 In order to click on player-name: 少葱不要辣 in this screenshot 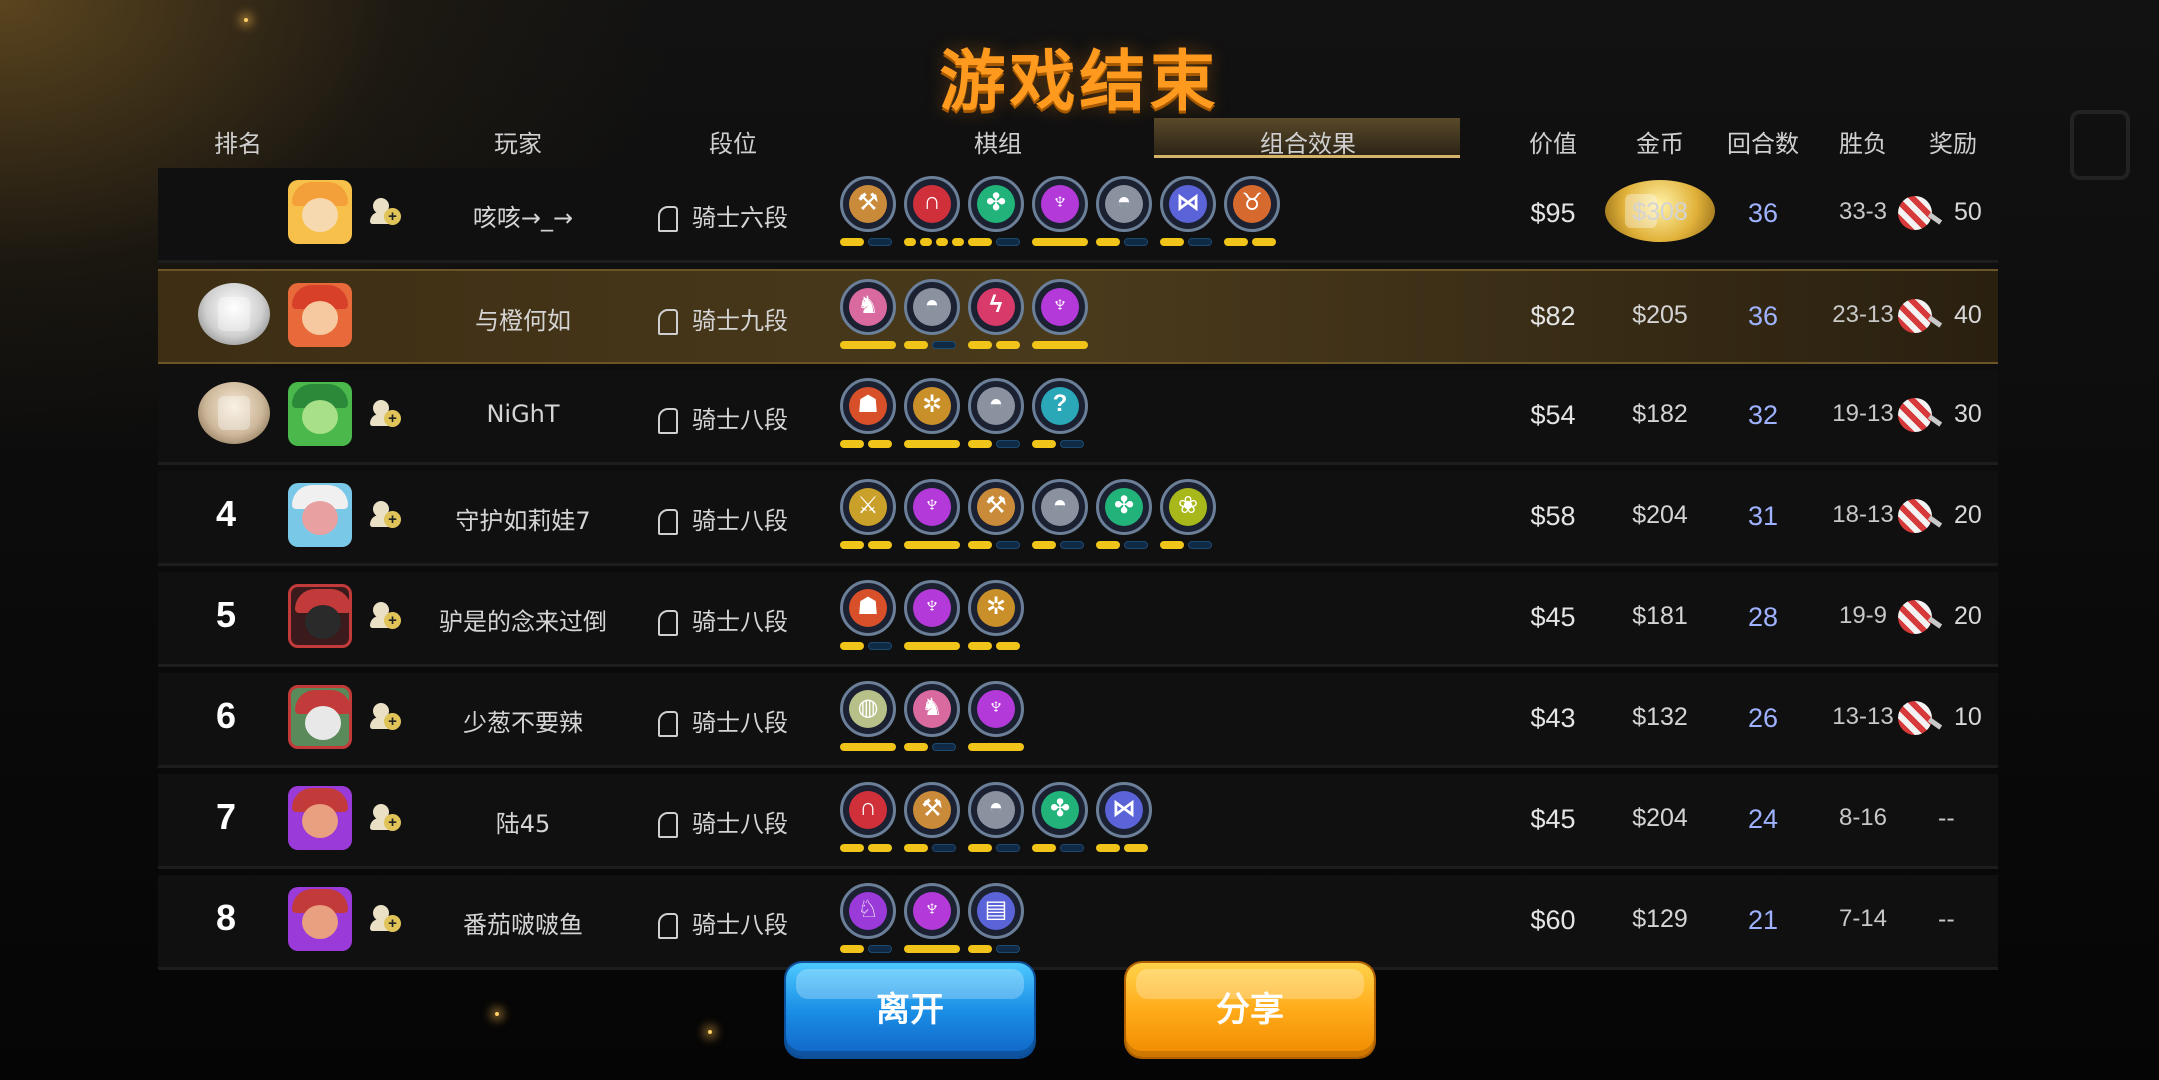, I will do `click(523, 723)`.